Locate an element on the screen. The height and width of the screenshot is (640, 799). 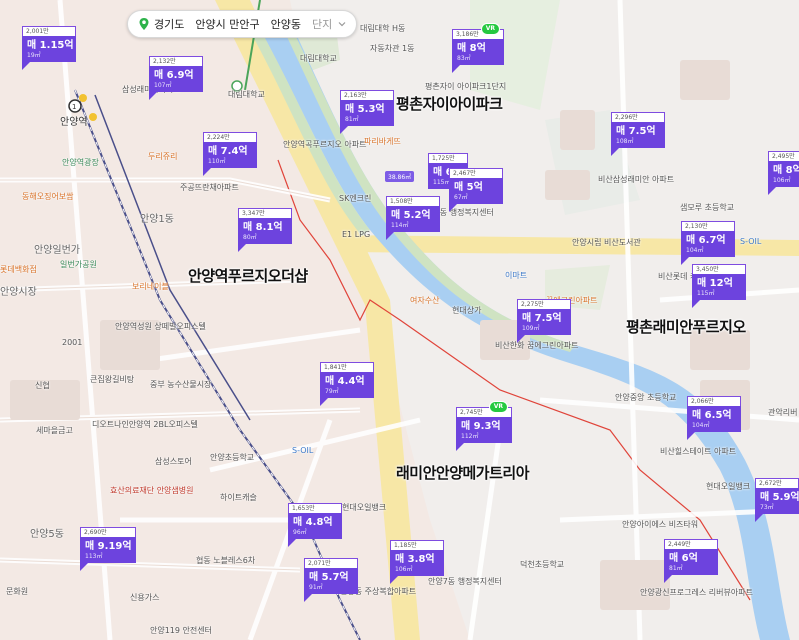
price-marker: 2,066만 매 6.5억 104㎡ is located at coordinates (714, 418).